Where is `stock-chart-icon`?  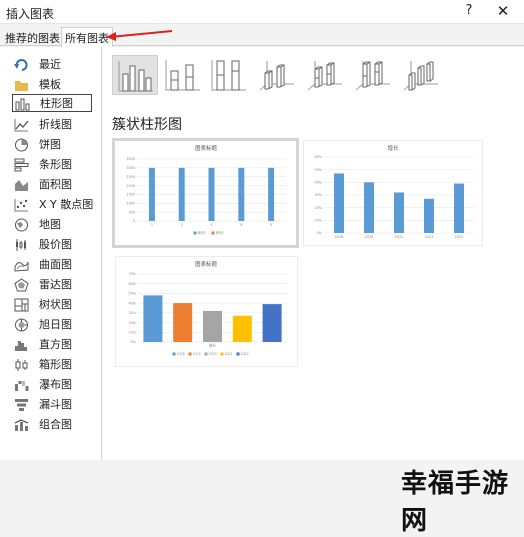 stock-chart-icon is located at coordinates (21, 245).